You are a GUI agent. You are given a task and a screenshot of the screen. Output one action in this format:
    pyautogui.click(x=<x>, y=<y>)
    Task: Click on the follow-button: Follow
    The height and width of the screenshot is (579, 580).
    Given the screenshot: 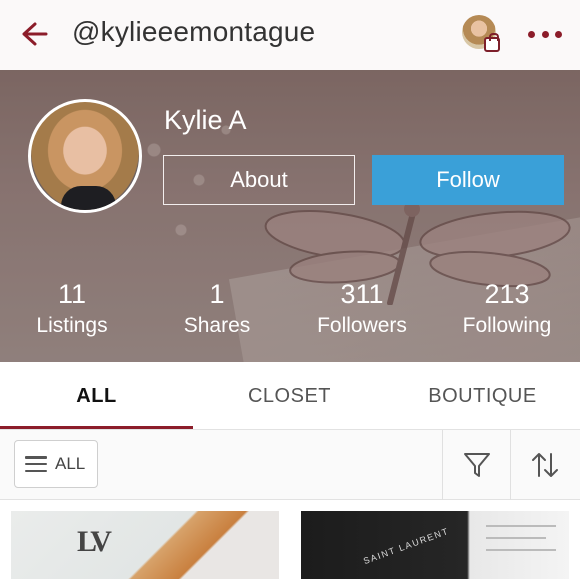 What is the action you would take?
    pyautogui.click(x=468, y=180)
    